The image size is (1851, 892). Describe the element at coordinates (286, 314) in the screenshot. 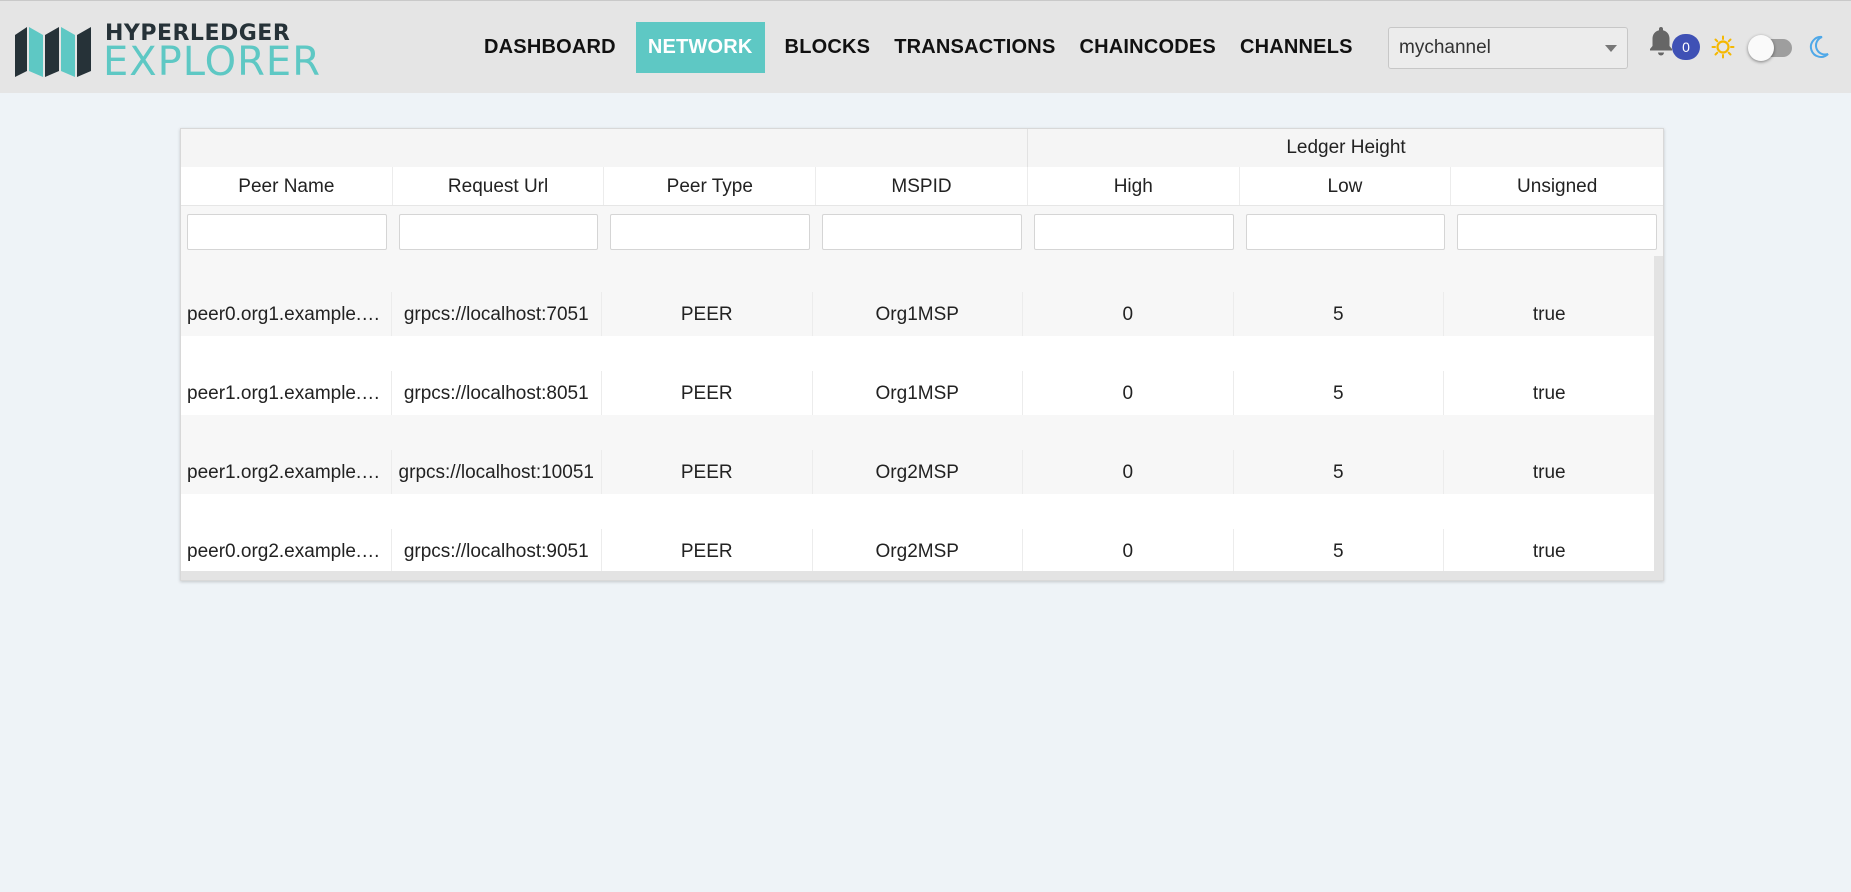

I see `cell-peer-name: peer0.org1.example.com` at that location.